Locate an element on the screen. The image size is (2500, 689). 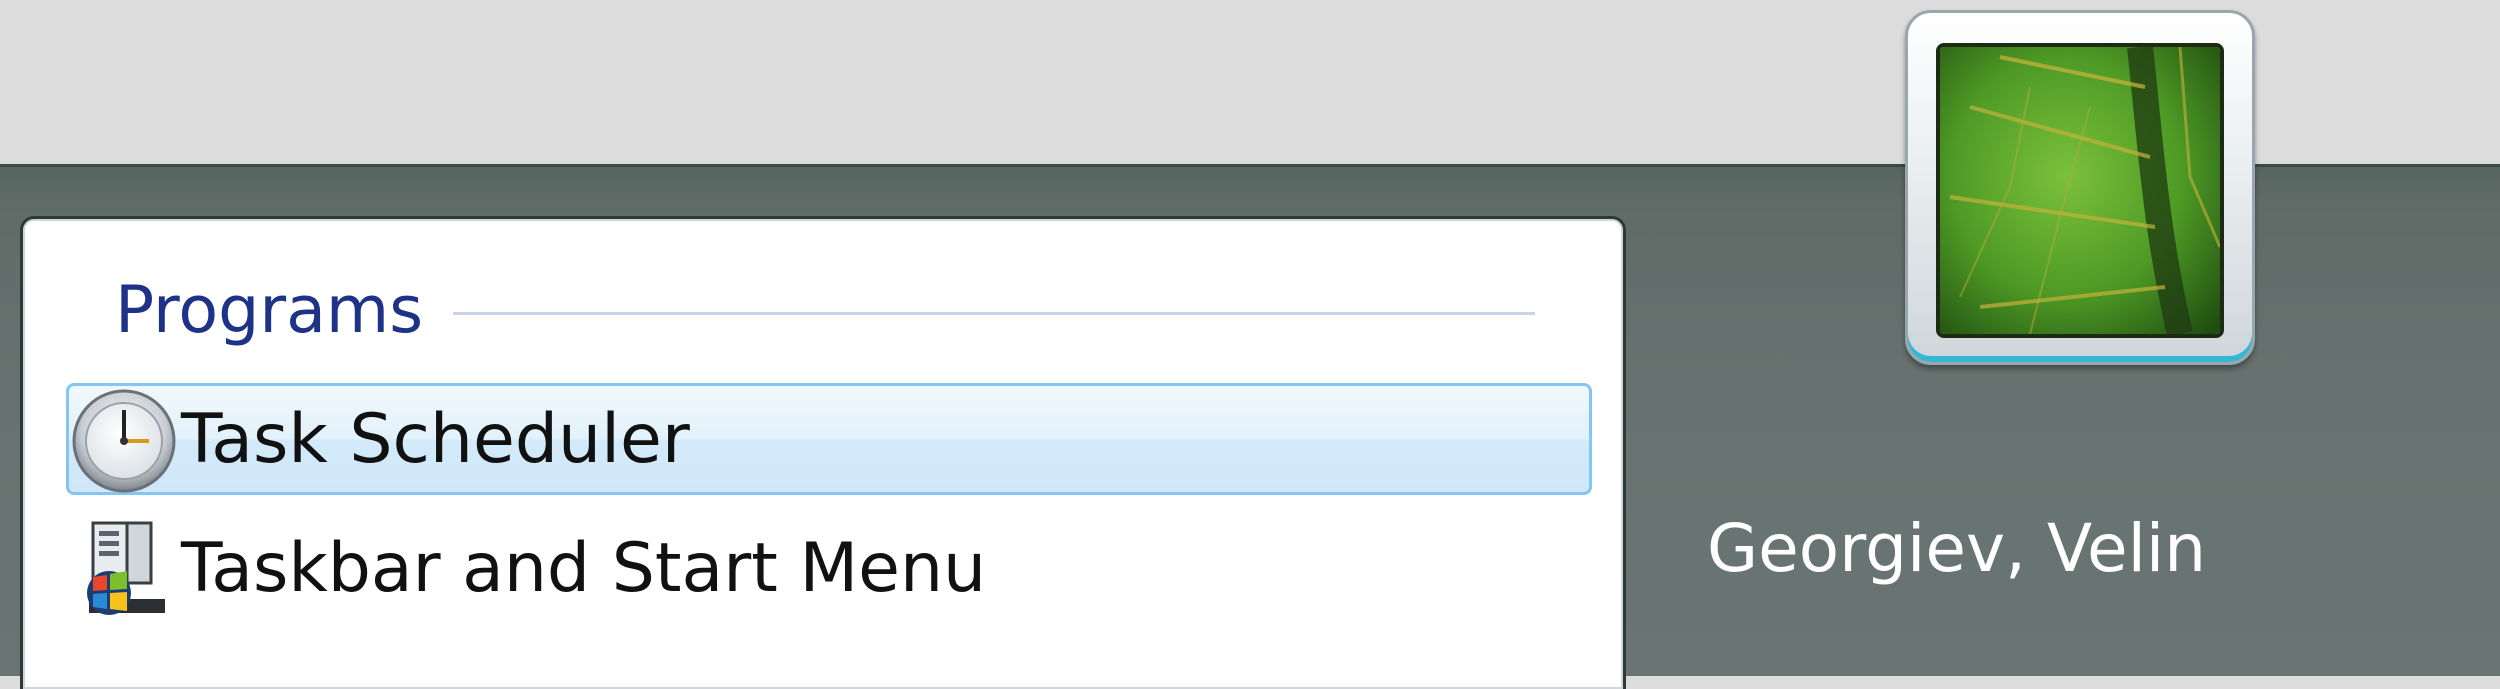
programs-section-header: Programs is located at coordinates (825, 310).